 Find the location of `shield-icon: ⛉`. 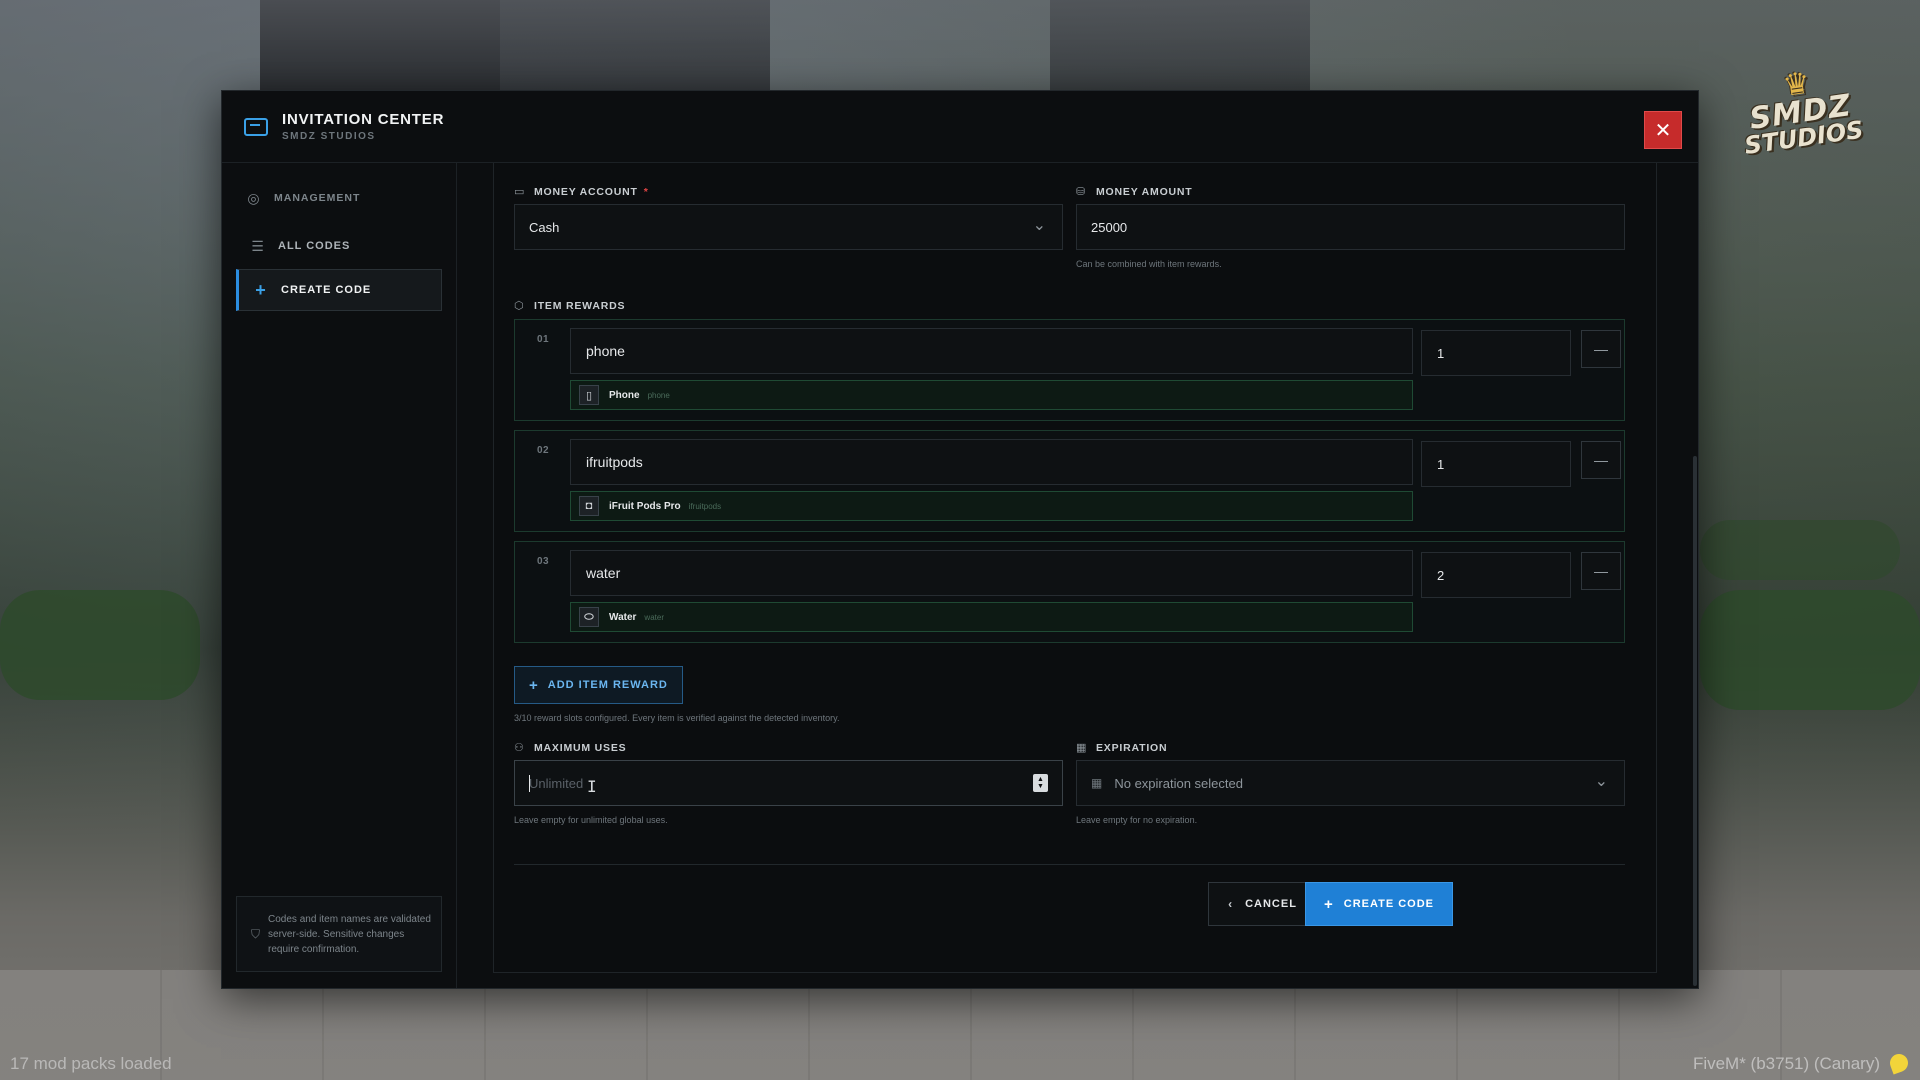

shield-icon: ⛉ is located at coordinates (256, 933).